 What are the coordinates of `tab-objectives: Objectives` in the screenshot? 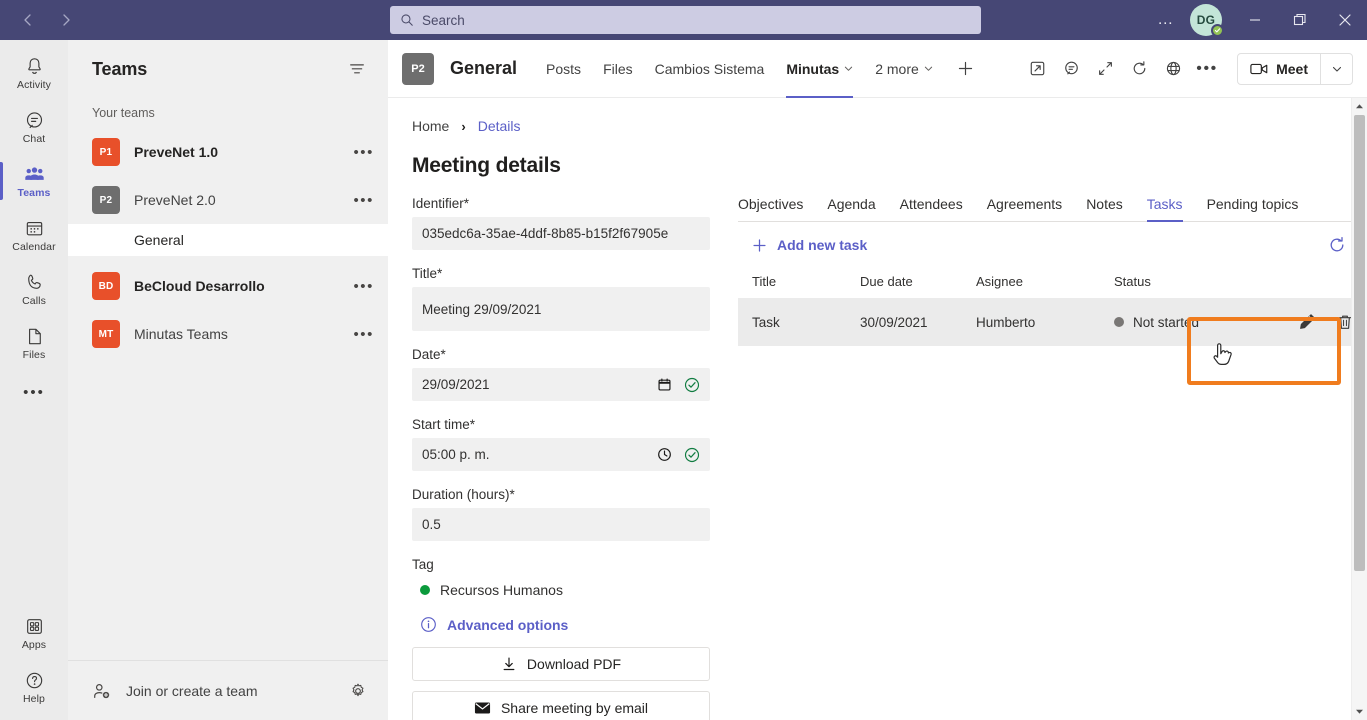 It's located at (776, 208).